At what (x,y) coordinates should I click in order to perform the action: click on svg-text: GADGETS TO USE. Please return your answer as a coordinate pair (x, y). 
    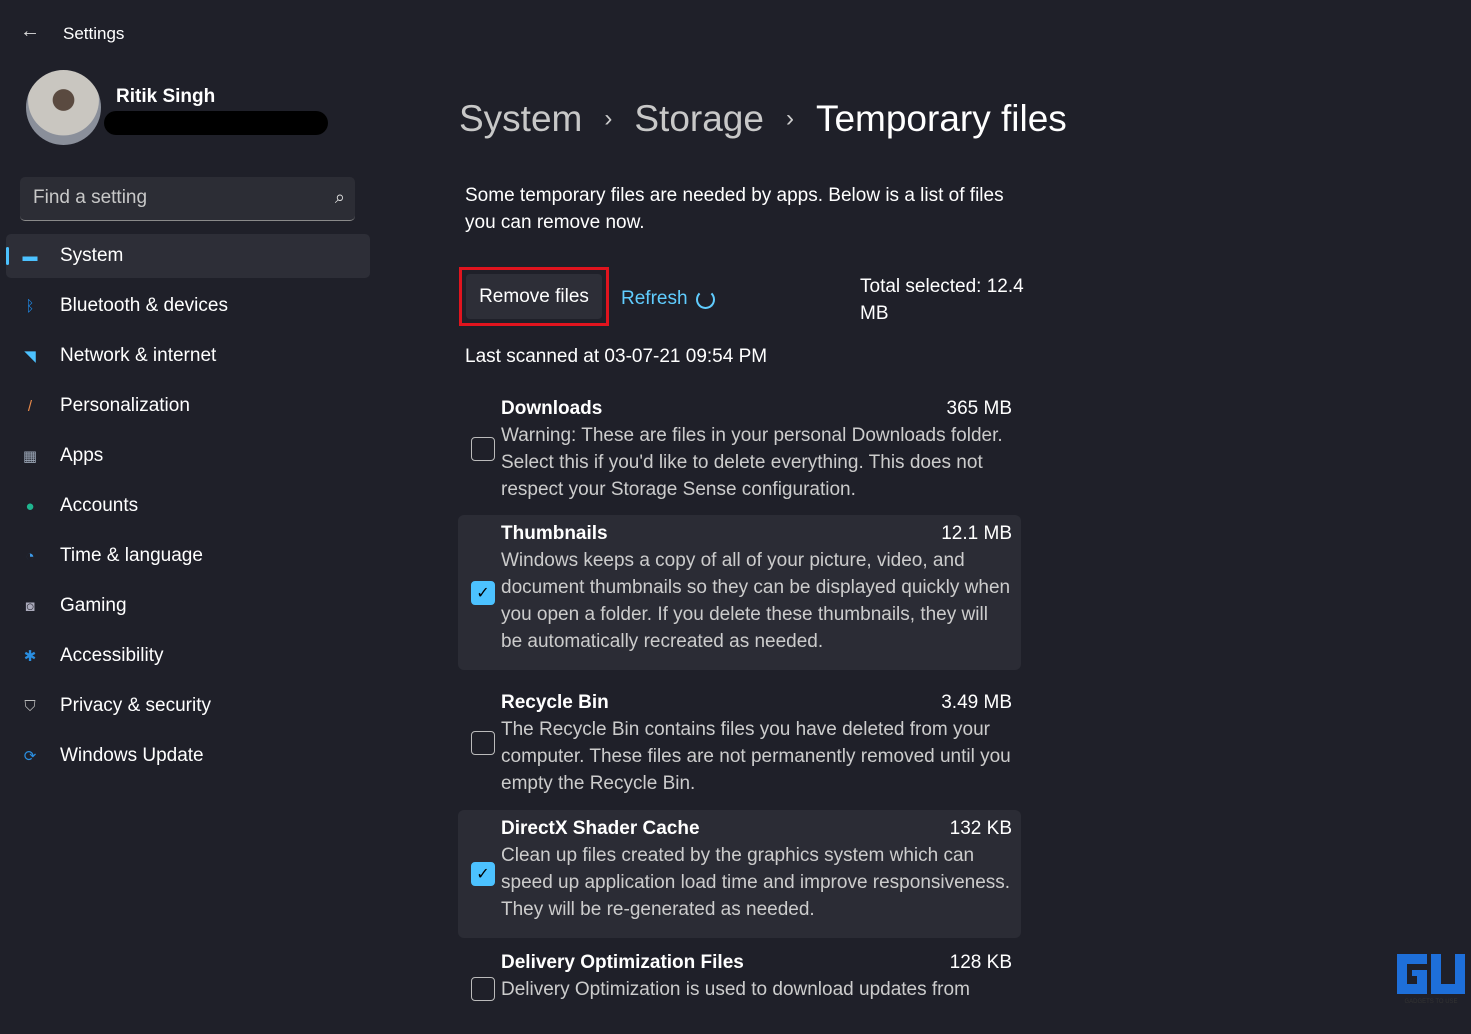
    Looking at the image, I should click on (1430, 1001).